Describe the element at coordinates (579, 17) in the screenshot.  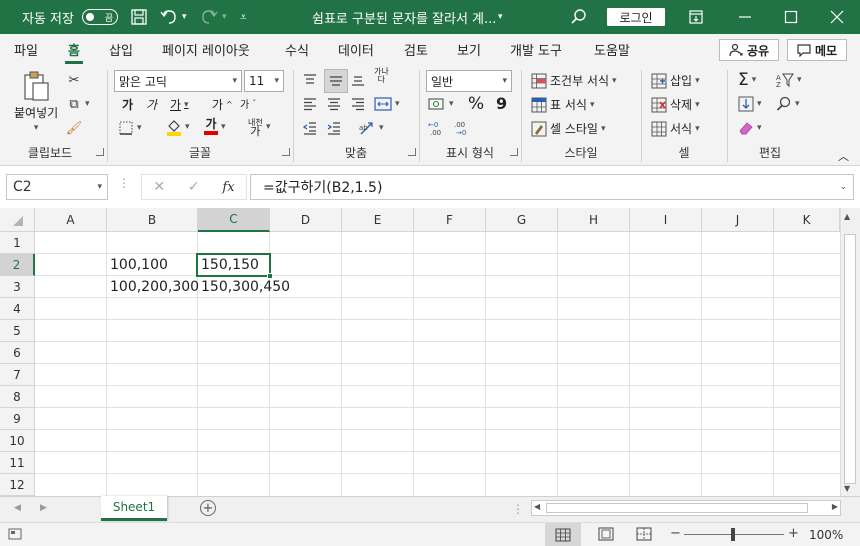
I see `search-icon` at that location.